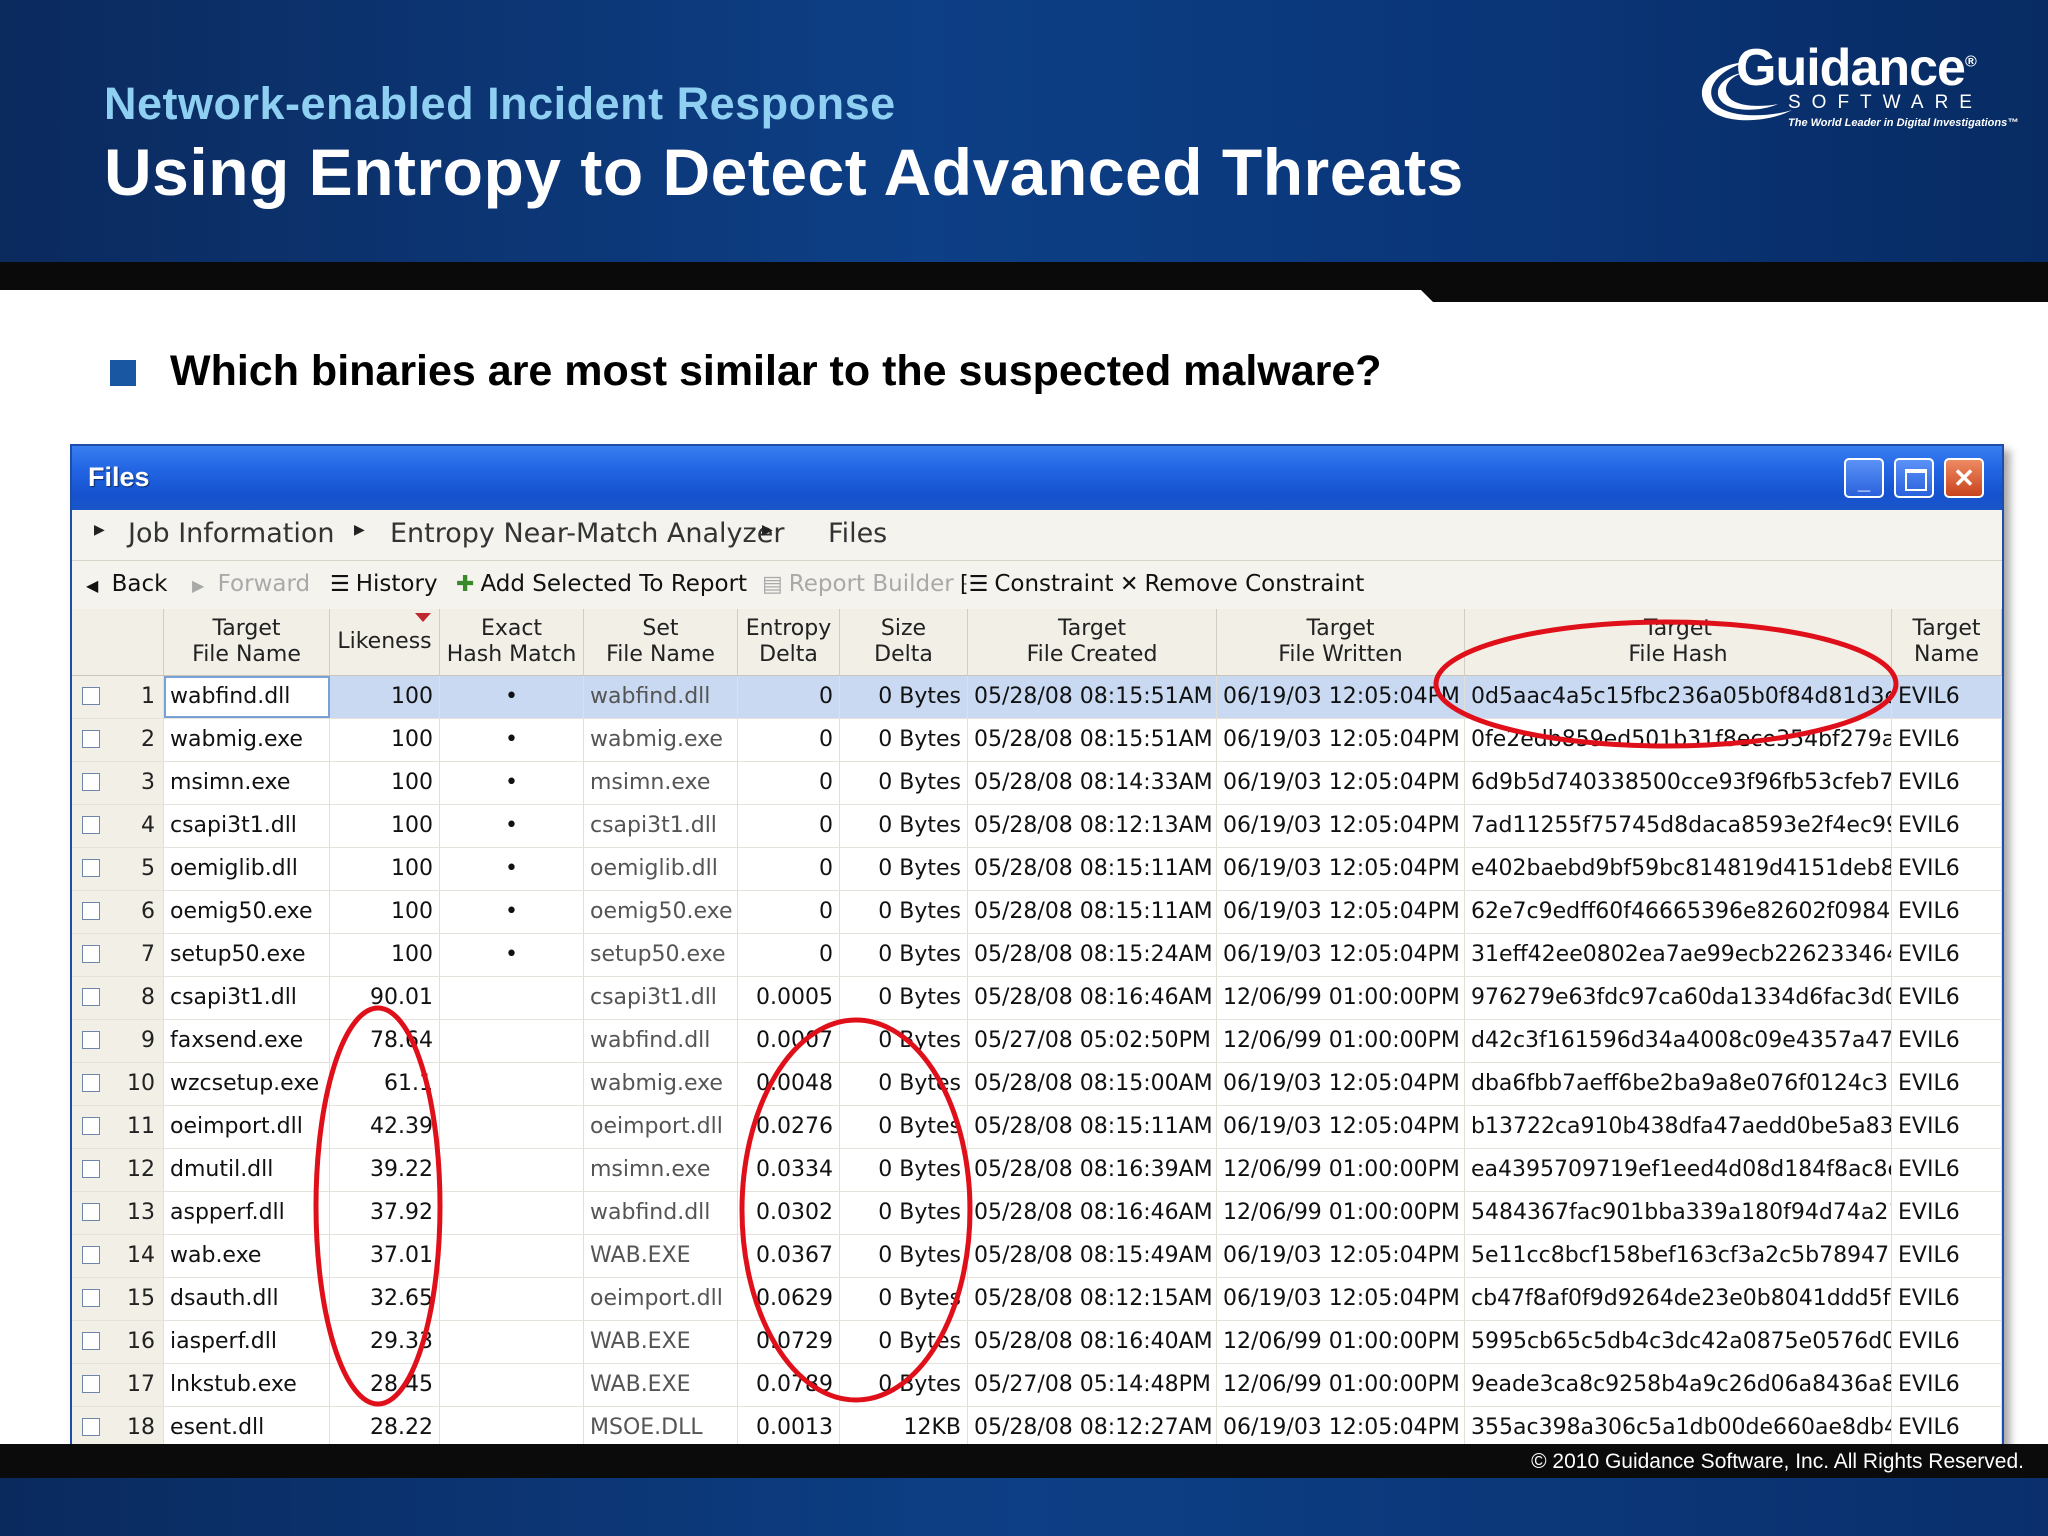  Describe the element at coordinates (385, 955) in the screenshot. I see `cell-likeness: 100` at that location.